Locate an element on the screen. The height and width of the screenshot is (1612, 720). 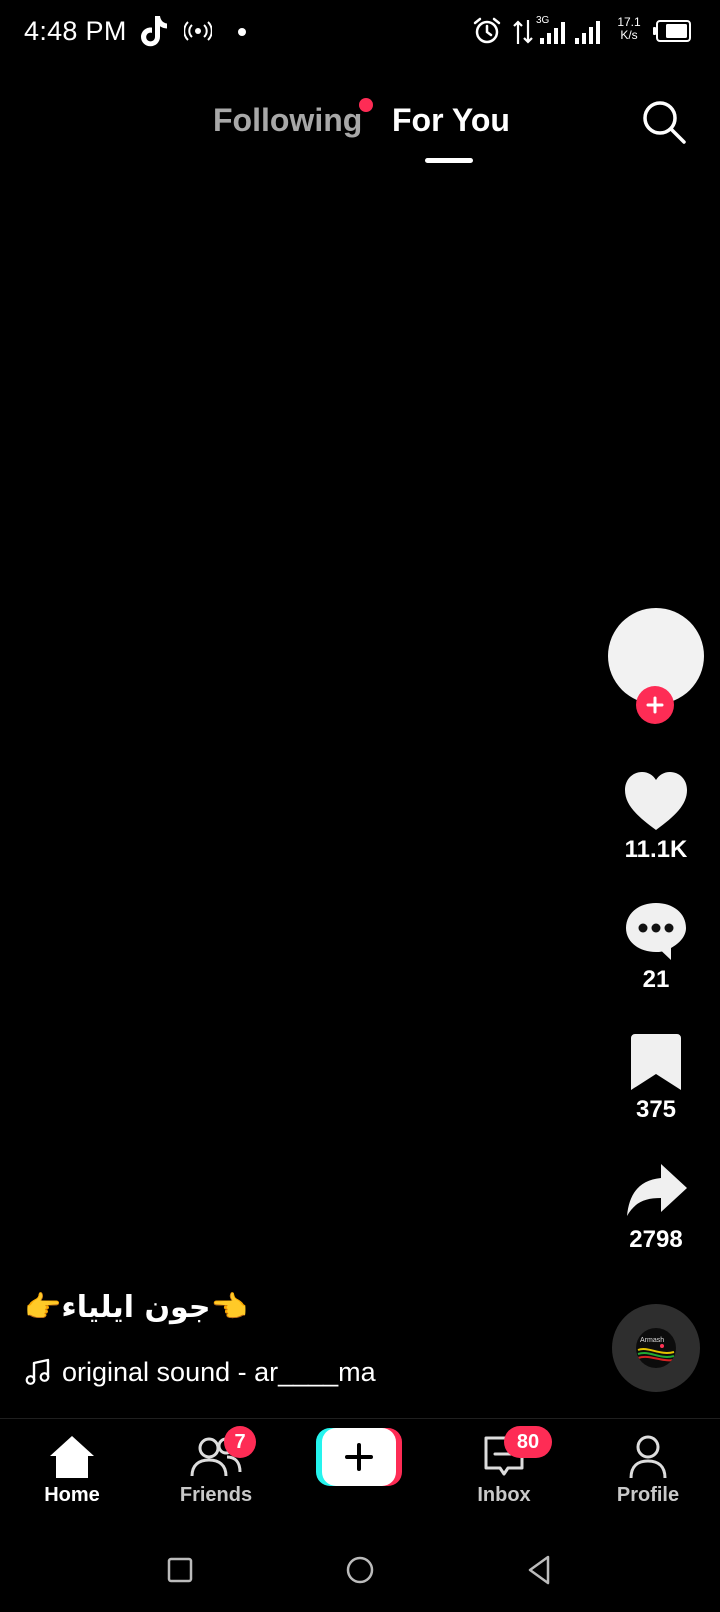
data-arrows-icon is located at coordinates (523, 32).